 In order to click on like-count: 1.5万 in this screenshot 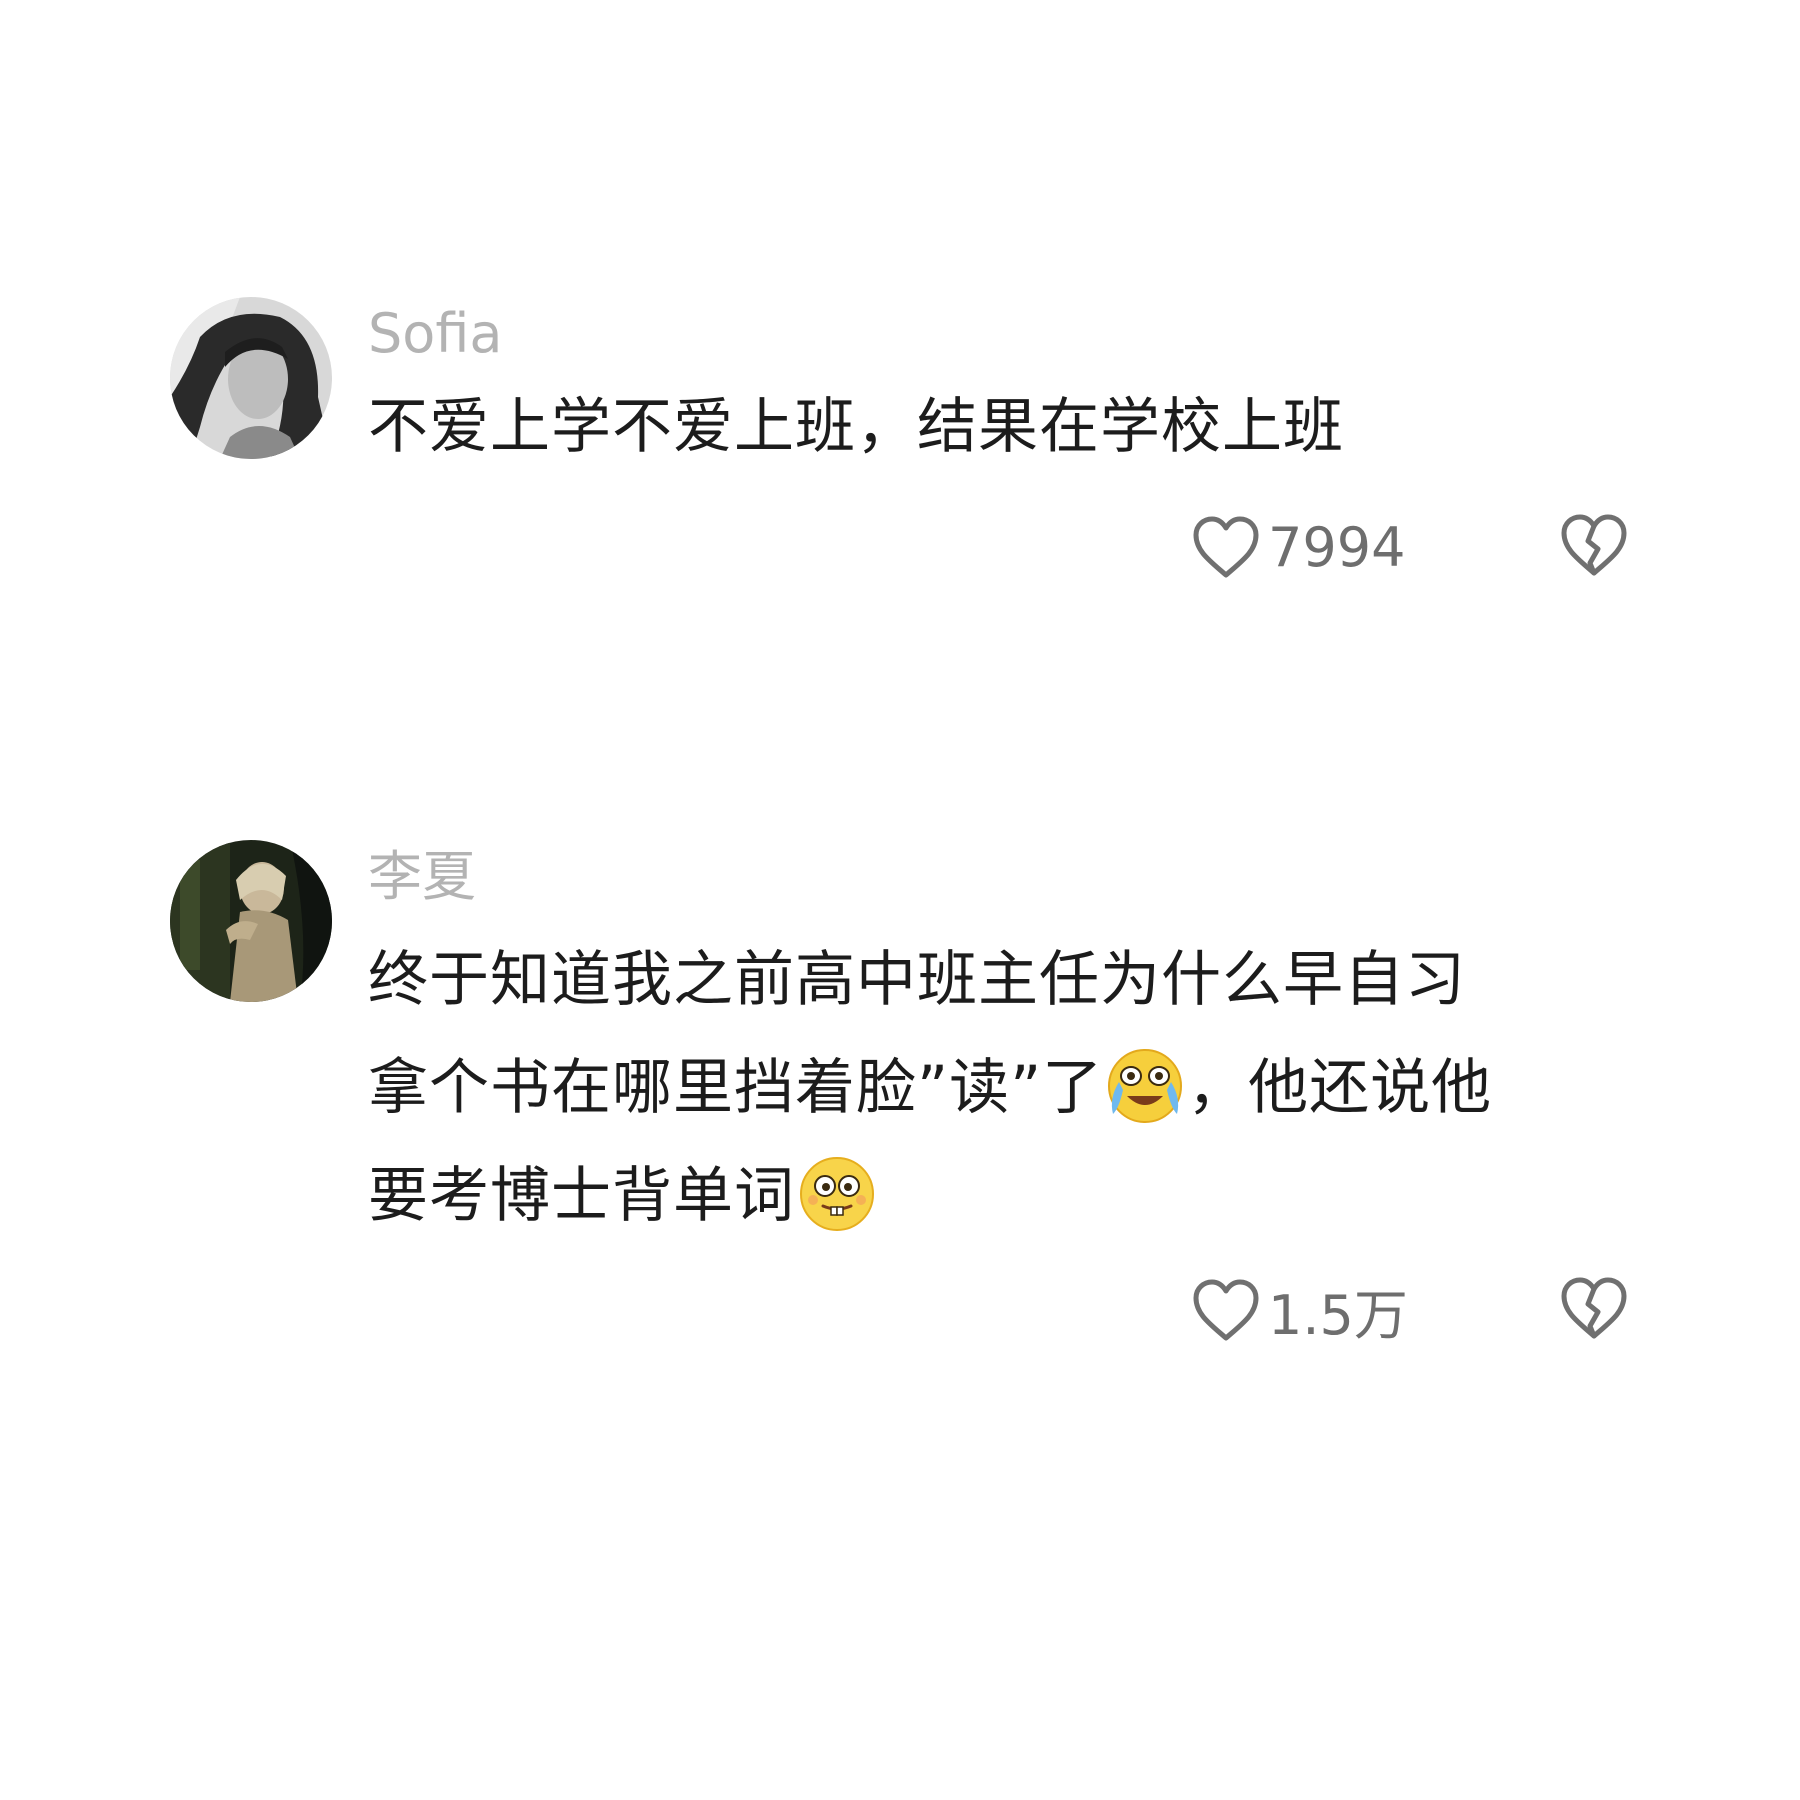, I will do `click(1338, 1315)`.